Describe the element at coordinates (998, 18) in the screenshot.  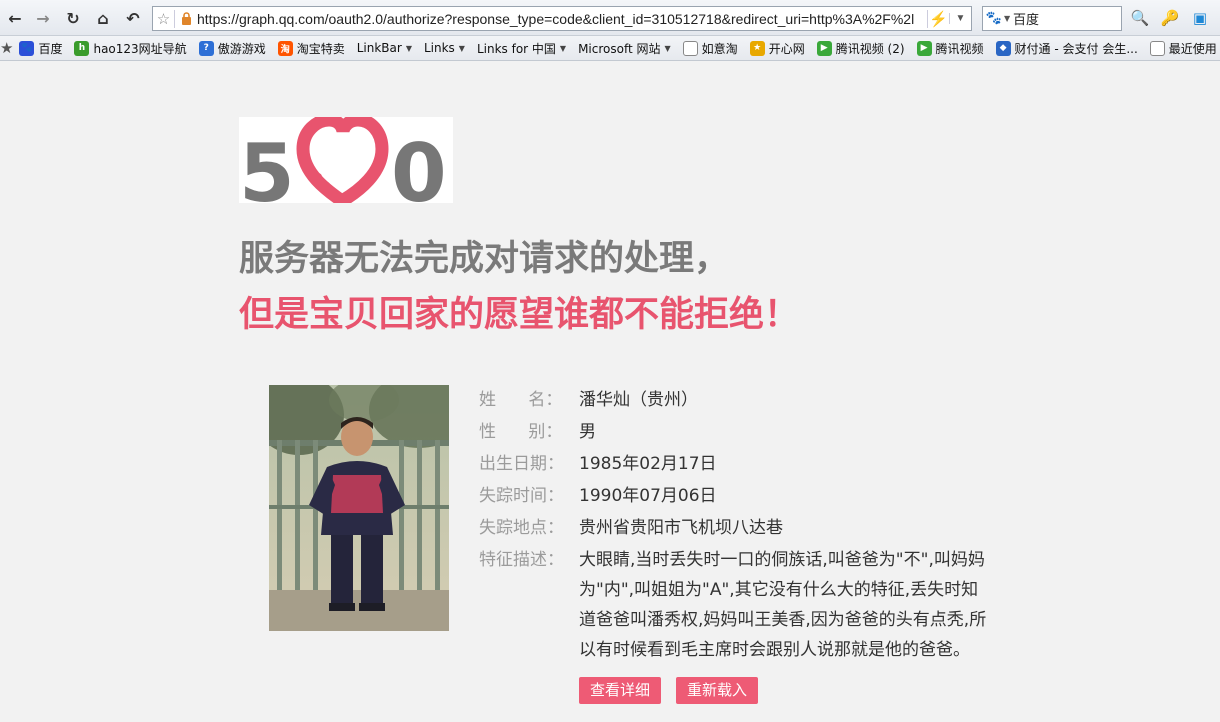
I see `baidu-paw-icon: 🐾 ▼` at that location.